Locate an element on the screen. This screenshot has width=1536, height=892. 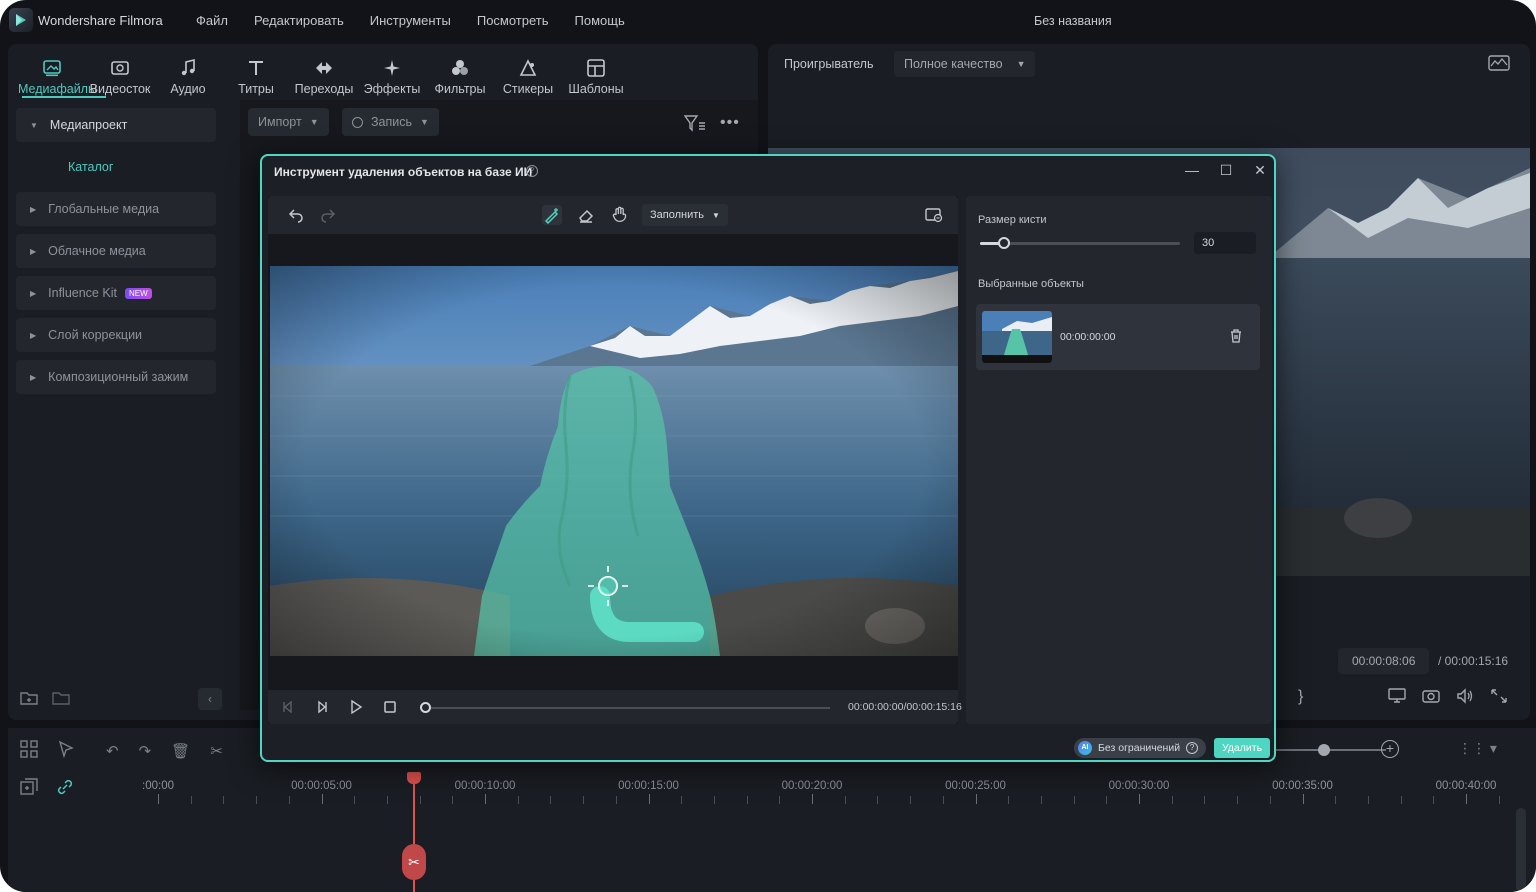
stop-icon is located at coordinates (390, 707).